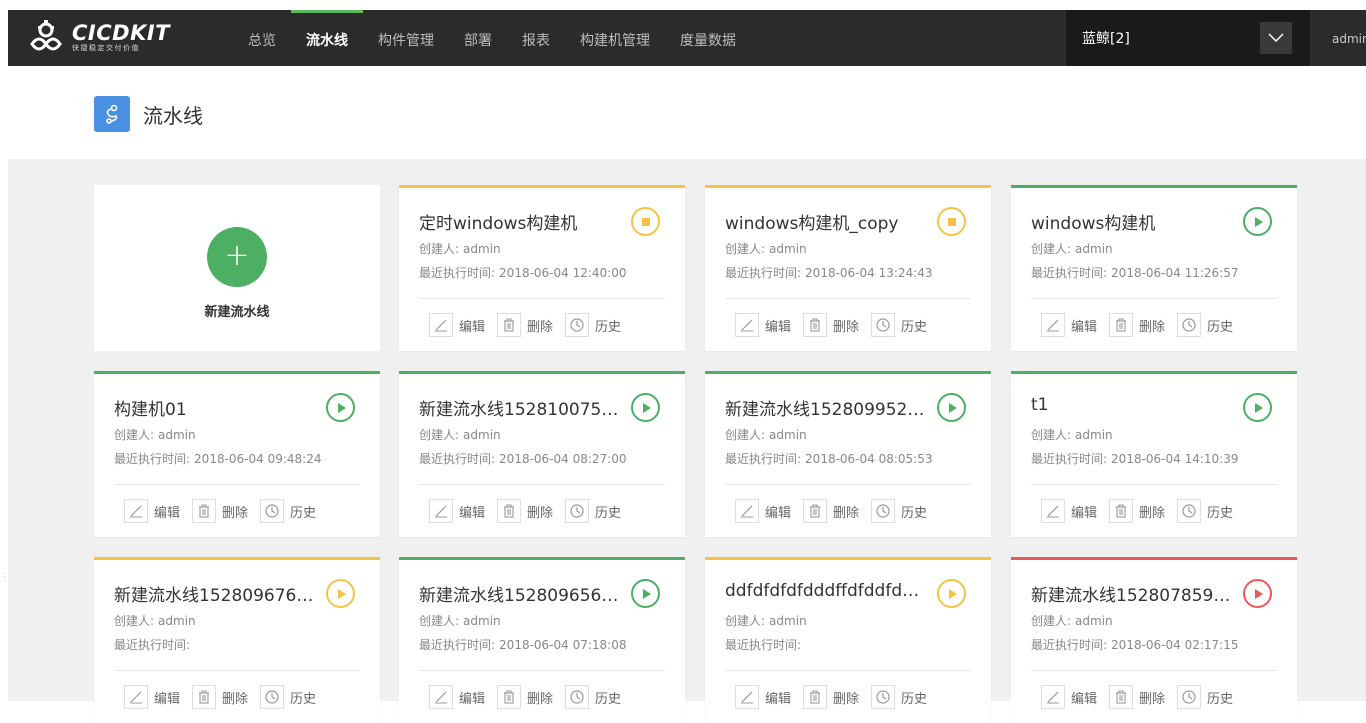  I want to click on edit-label: 编辑, so click(778, 513).